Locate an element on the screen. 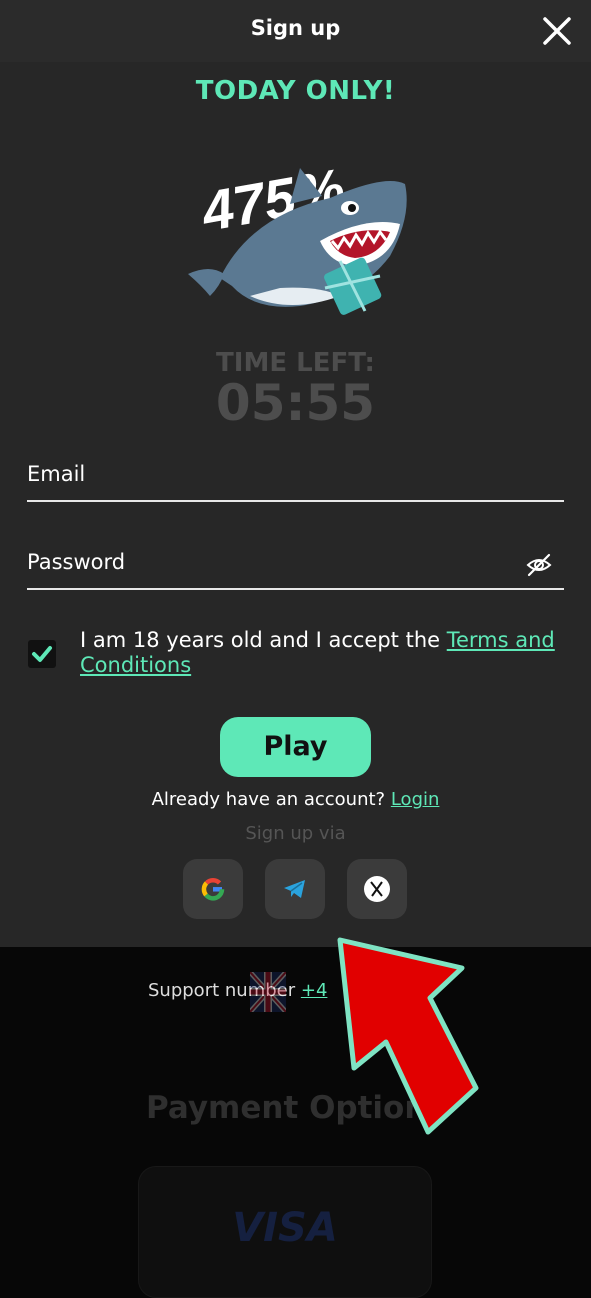 The image size is (591, 1298). header-bar: Sign up is located at coordinates (295, 31).